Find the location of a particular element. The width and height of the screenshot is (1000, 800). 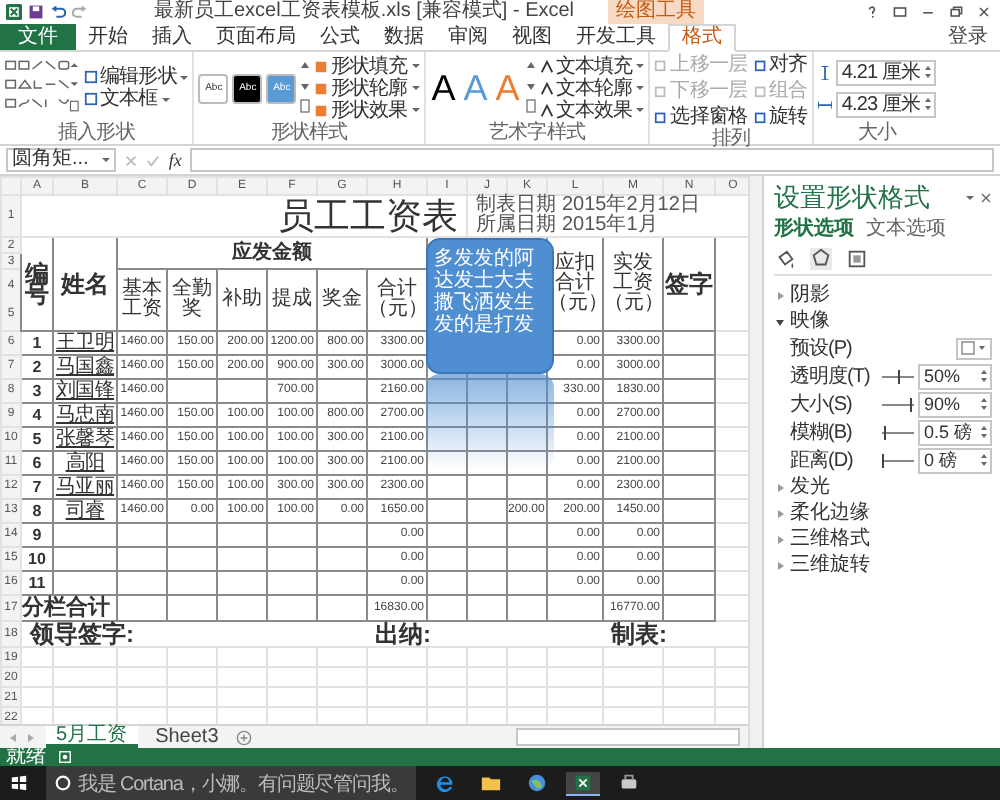

ribbon-button: 形状填充 is located at coordinates (367, 66).